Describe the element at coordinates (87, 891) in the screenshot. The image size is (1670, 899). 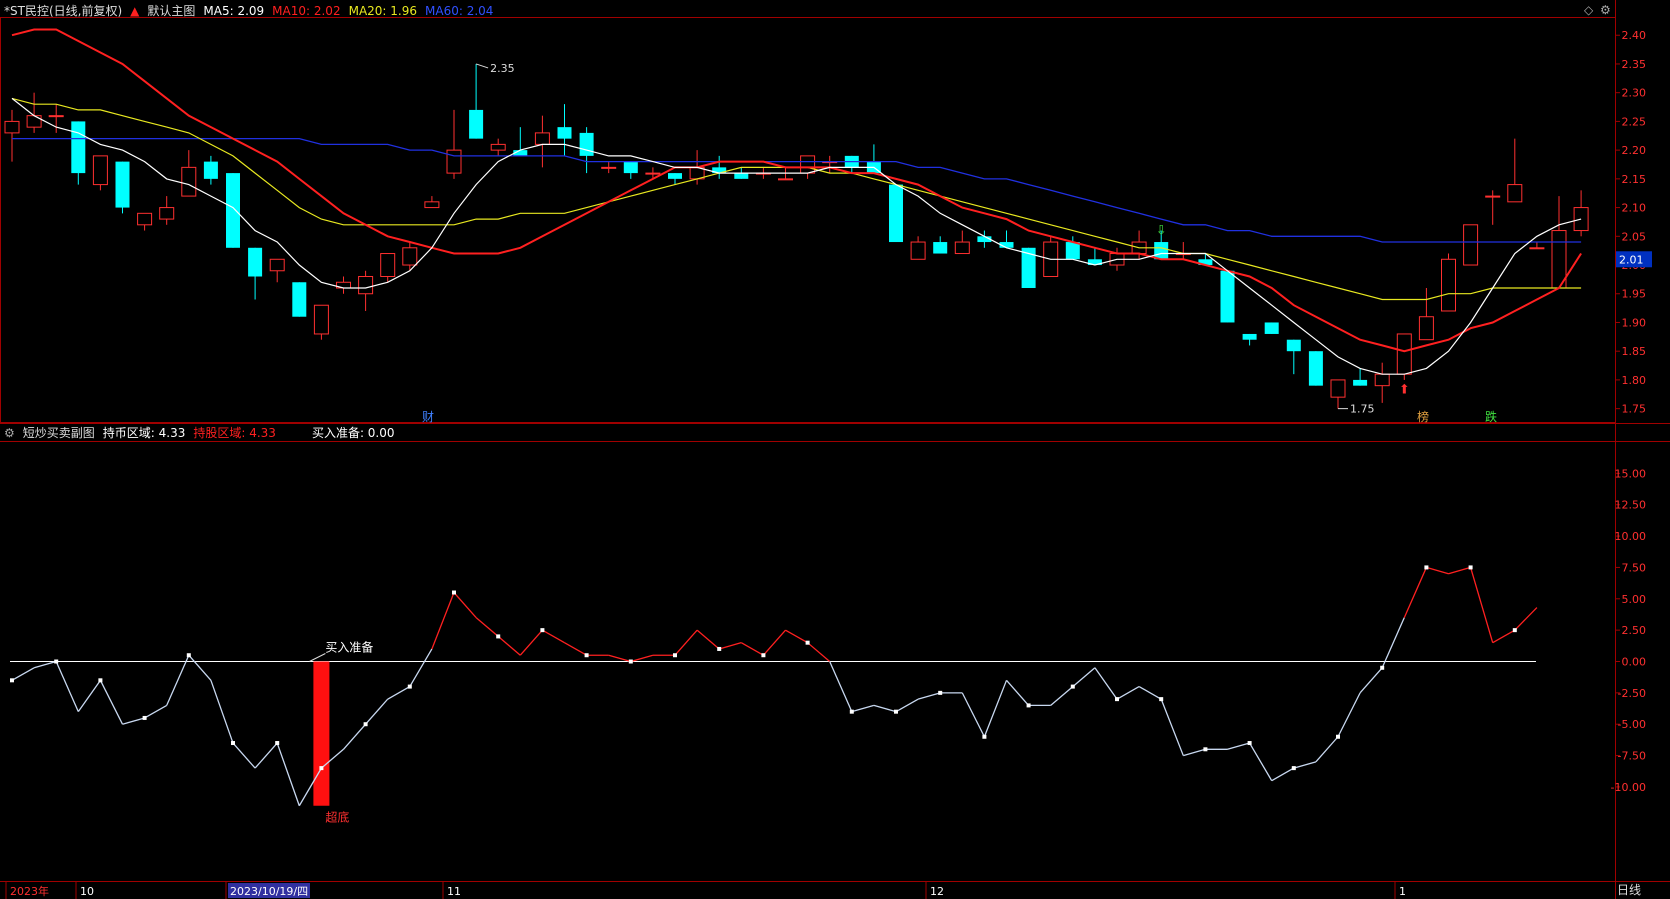
I see `time-tick-label: 10` at that location.